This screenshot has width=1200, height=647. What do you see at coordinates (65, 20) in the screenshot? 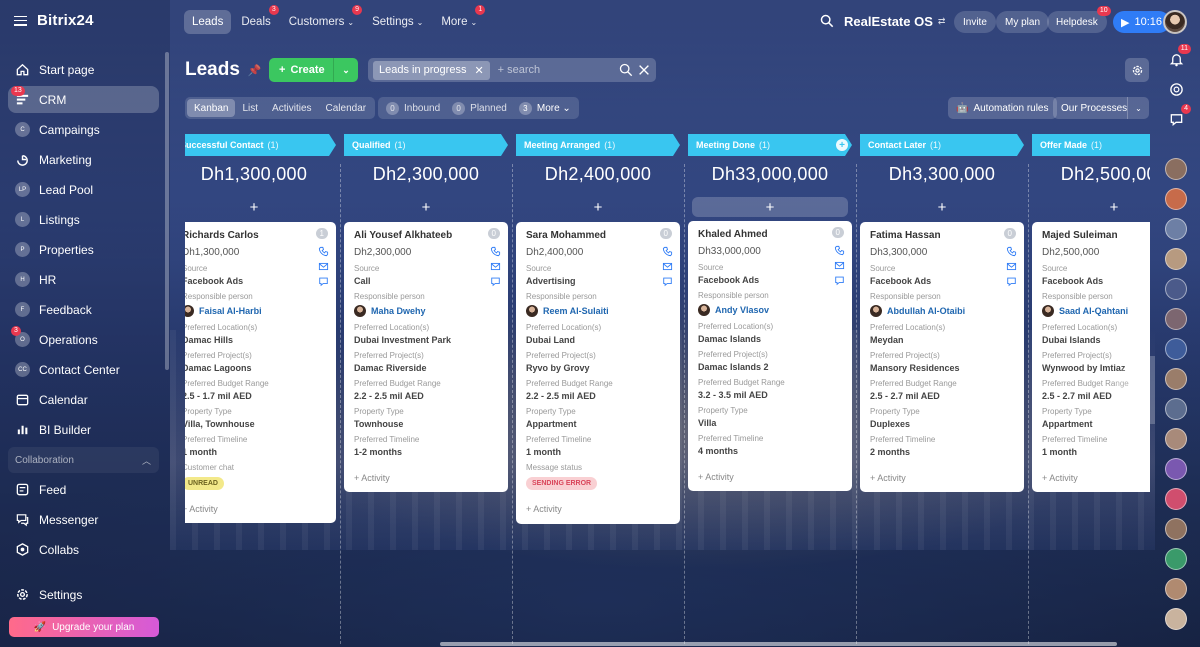
I see `logo: Bitrix24` at bounding box center [65, 20].